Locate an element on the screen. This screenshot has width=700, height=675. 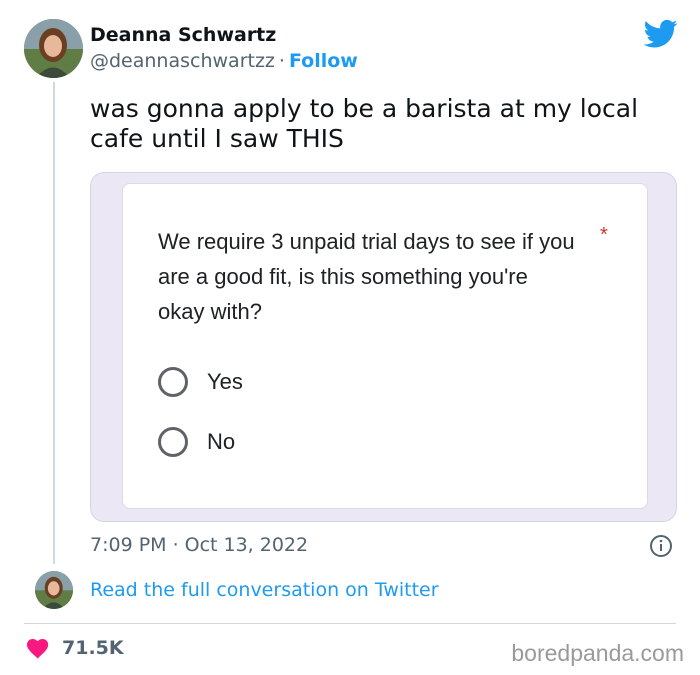
radio-option-label: No is located at coordinates (221, 441).